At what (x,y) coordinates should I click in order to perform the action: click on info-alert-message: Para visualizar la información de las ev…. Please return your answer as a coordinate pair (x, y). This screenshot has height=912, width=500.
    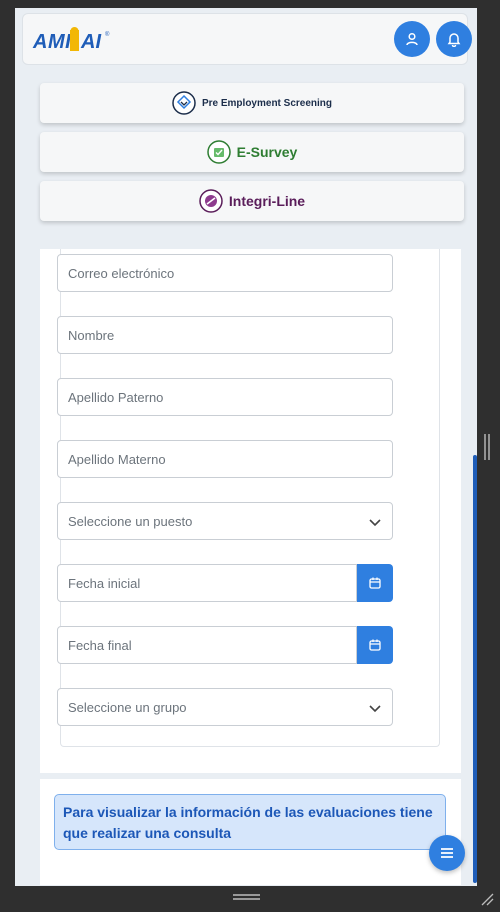
    Looking at the image, I should click on (248, 822).